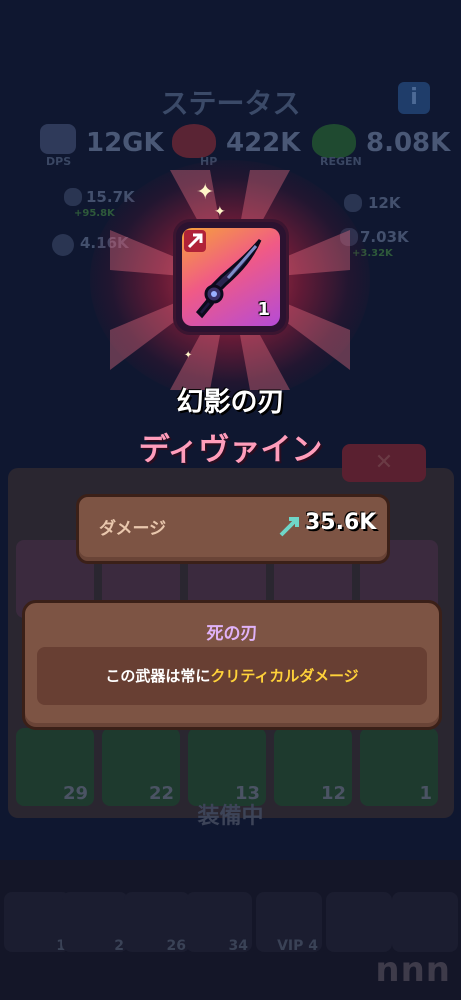 The height and width of the screenshot is (1000, 461). What do you see at coordinates (230, 103) in the screenshot?
I see `status-title: ステータス` at bounding box center [230, 103].